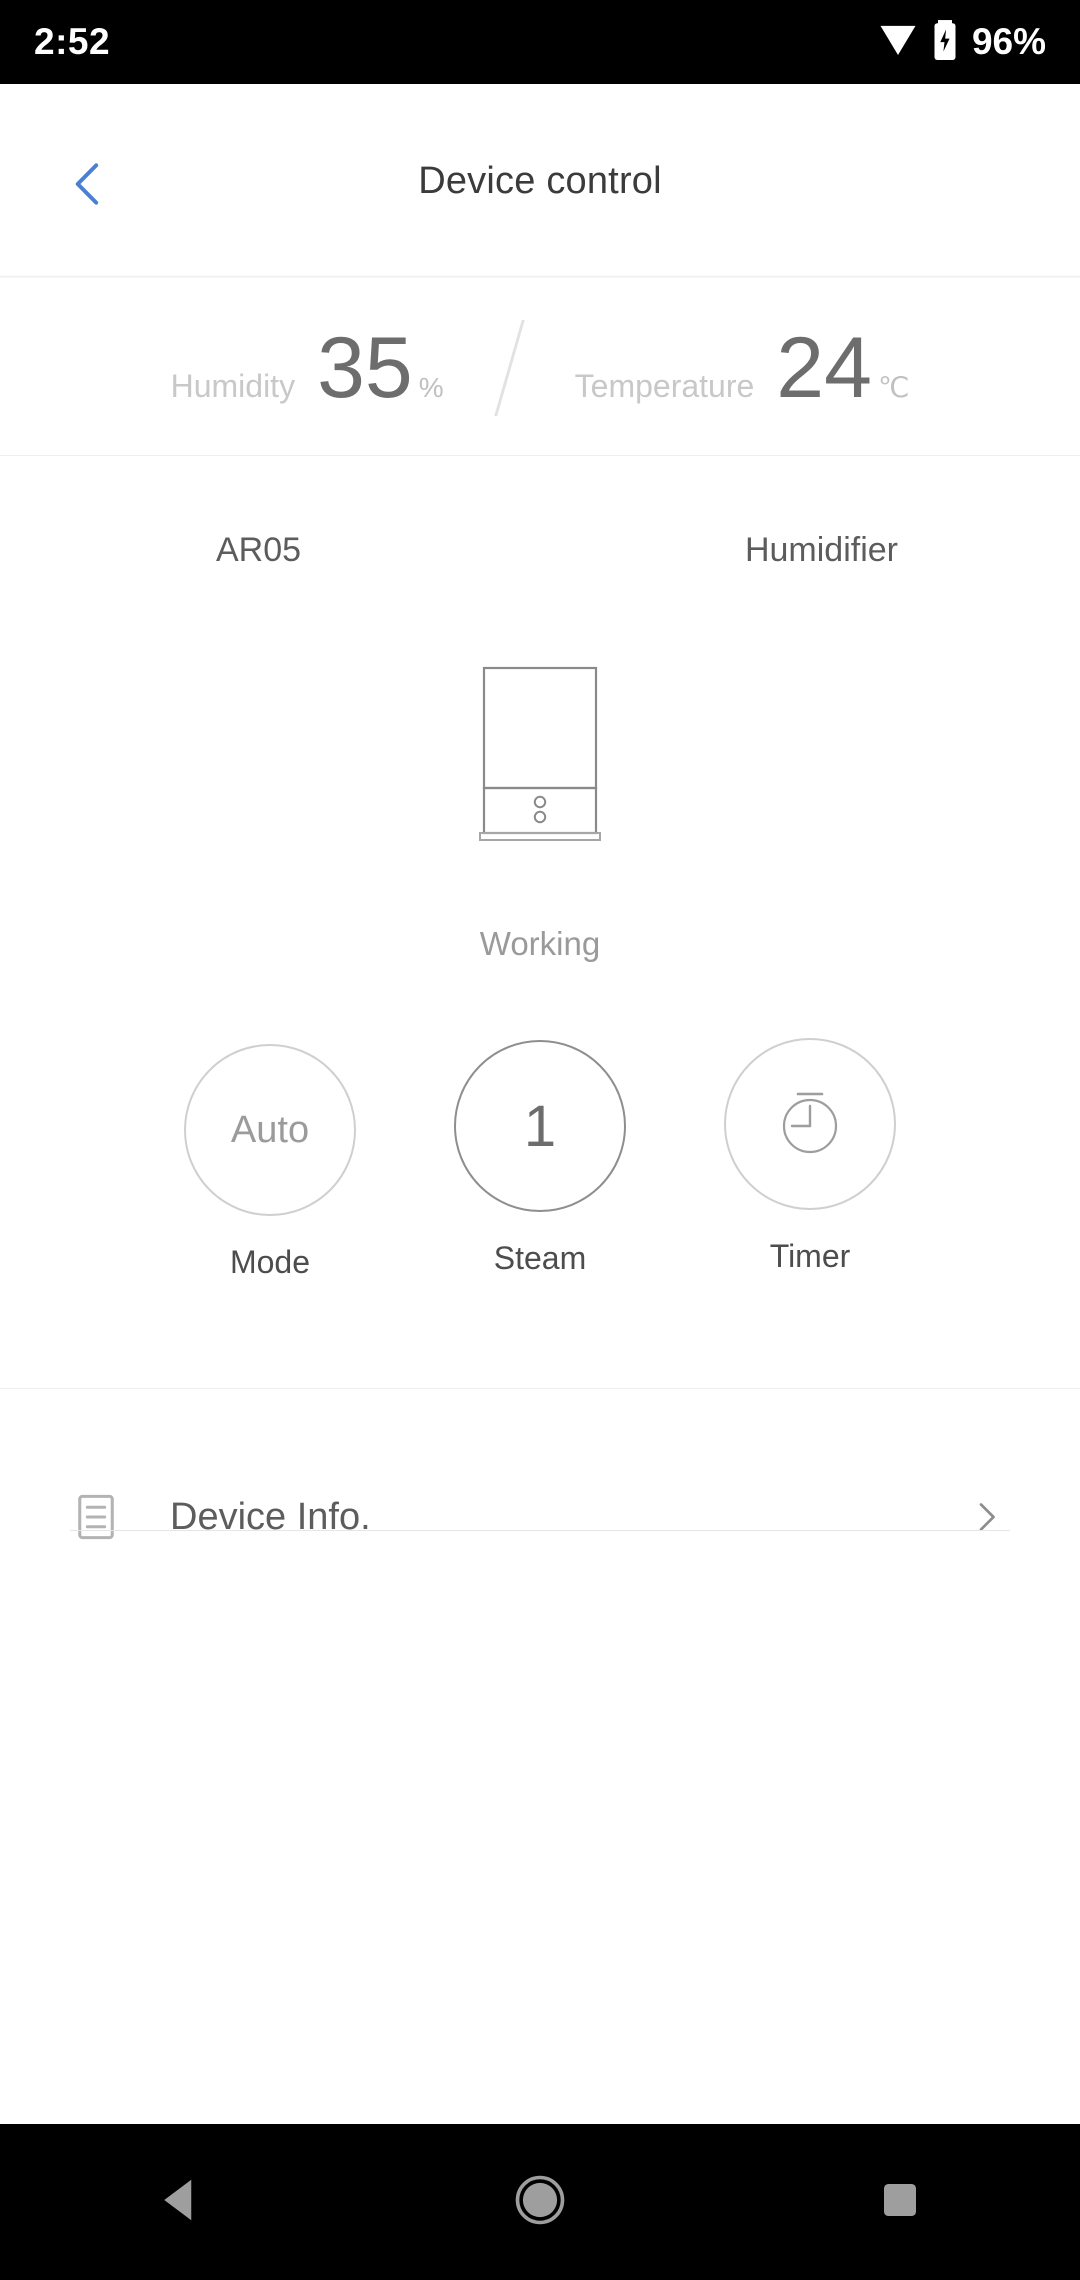 The height and width of the screenshot is (2280, 1080). I want to click on humidity-value: 35, so click(365, 368).